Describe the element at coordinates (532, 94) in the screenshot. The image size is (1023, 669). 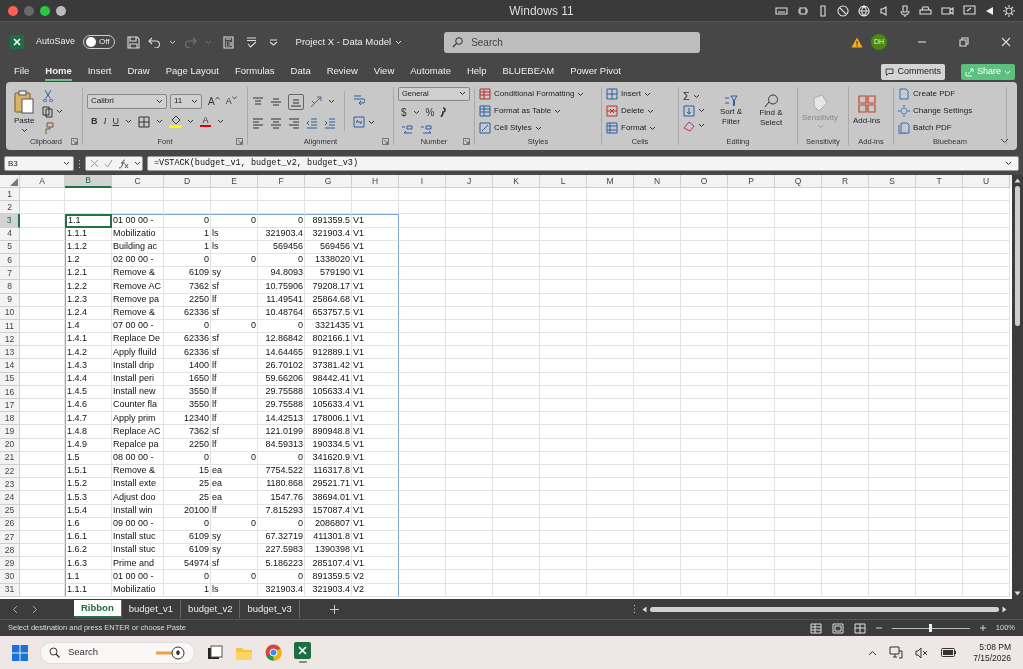
I see `style-menu-button: Conditional Formatting` at that location.